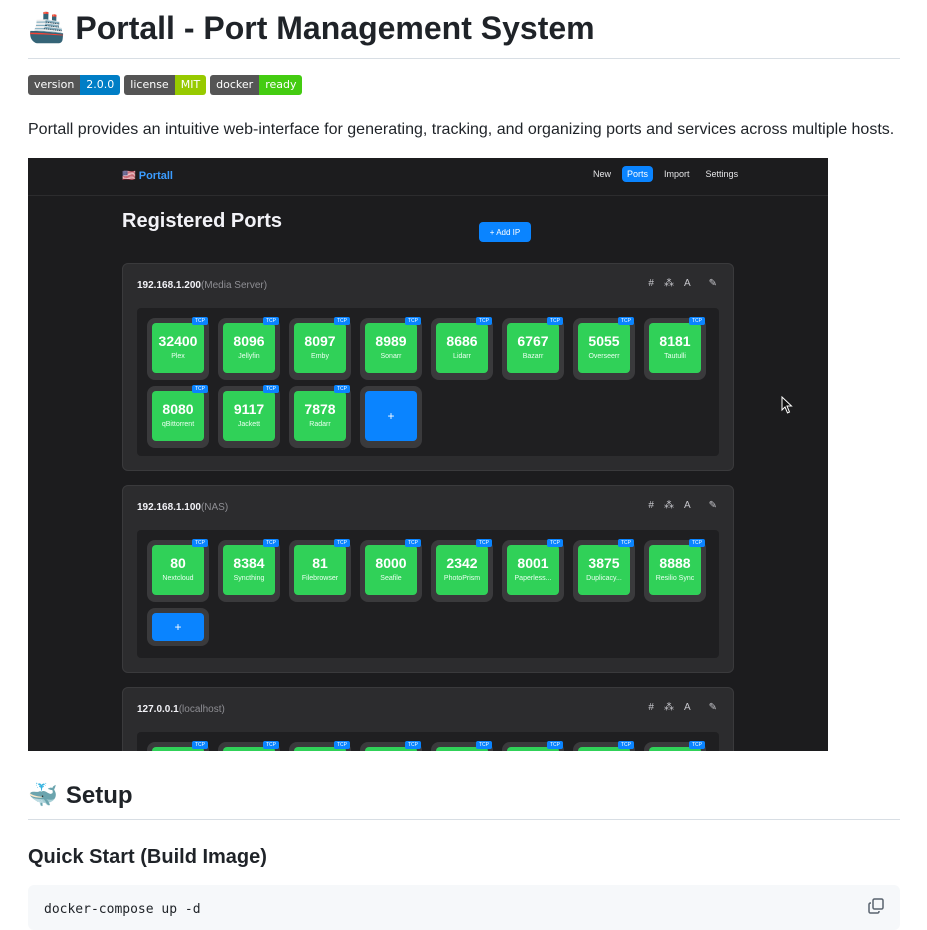  Describe the element at coordinates (668, 707) in the screenshot. I see `sort-service-icon: ⁂` at that location.